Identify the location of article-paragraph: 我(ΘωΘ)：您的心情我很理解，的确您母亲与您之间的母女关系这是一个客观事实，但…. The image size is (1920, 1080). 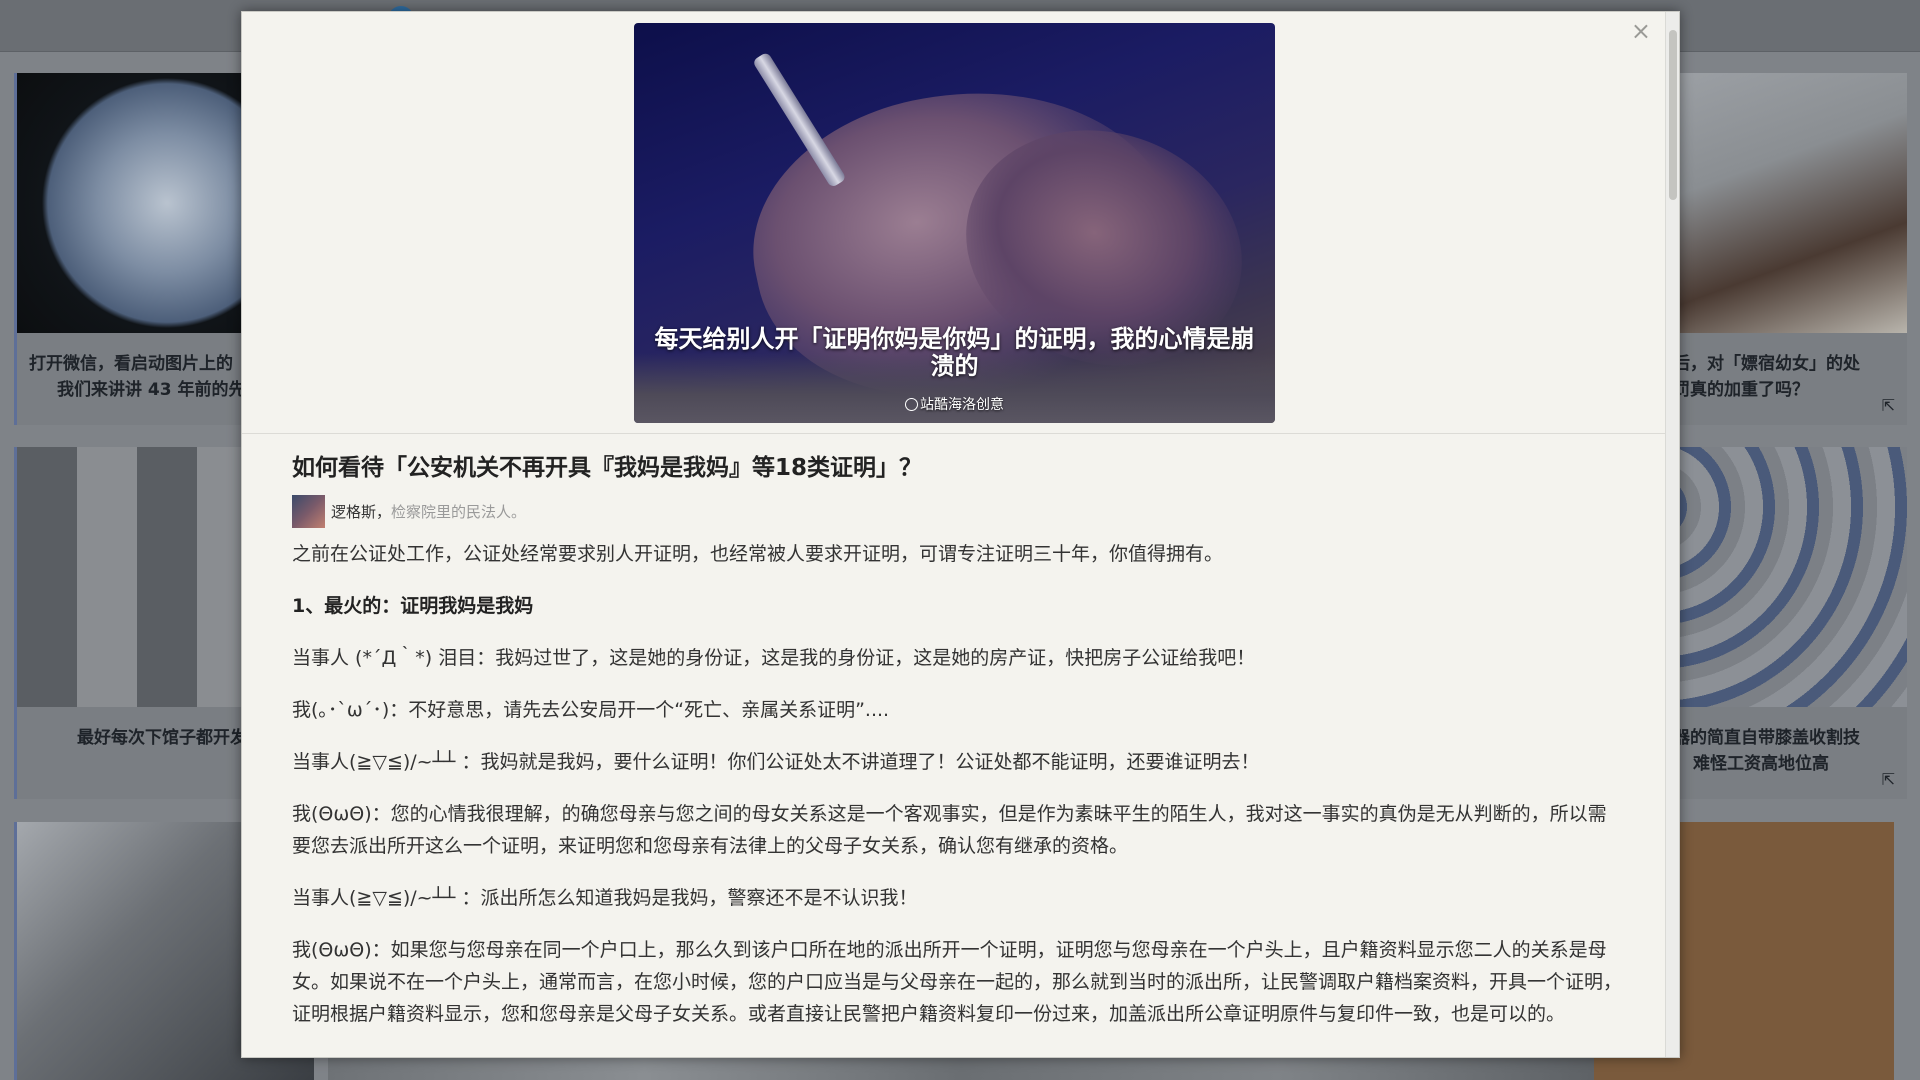
(949, 830).